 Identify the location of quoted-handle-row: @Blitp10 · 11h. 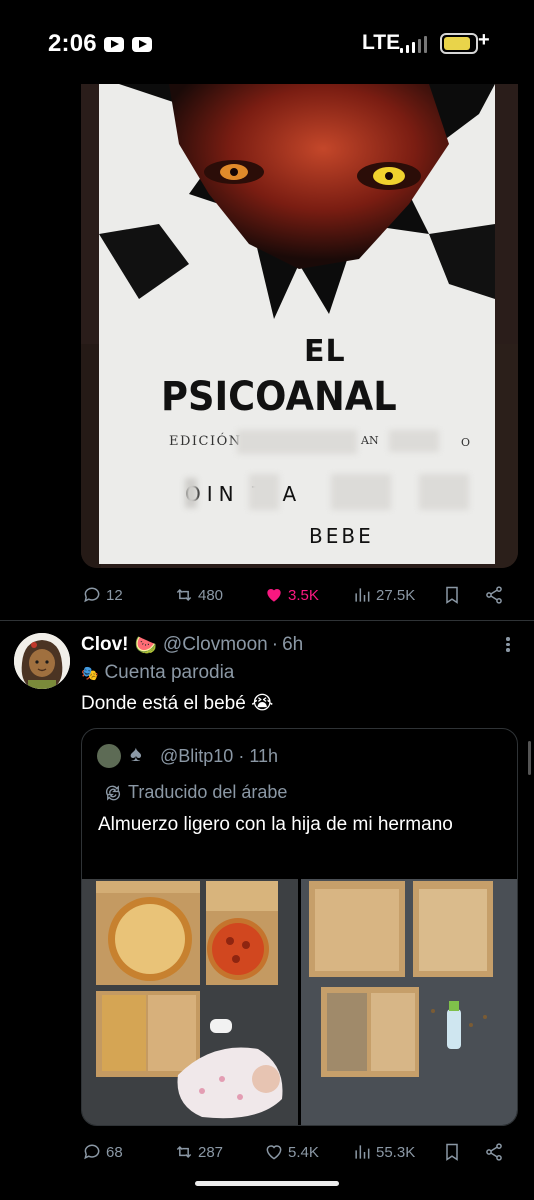
(219, 756).